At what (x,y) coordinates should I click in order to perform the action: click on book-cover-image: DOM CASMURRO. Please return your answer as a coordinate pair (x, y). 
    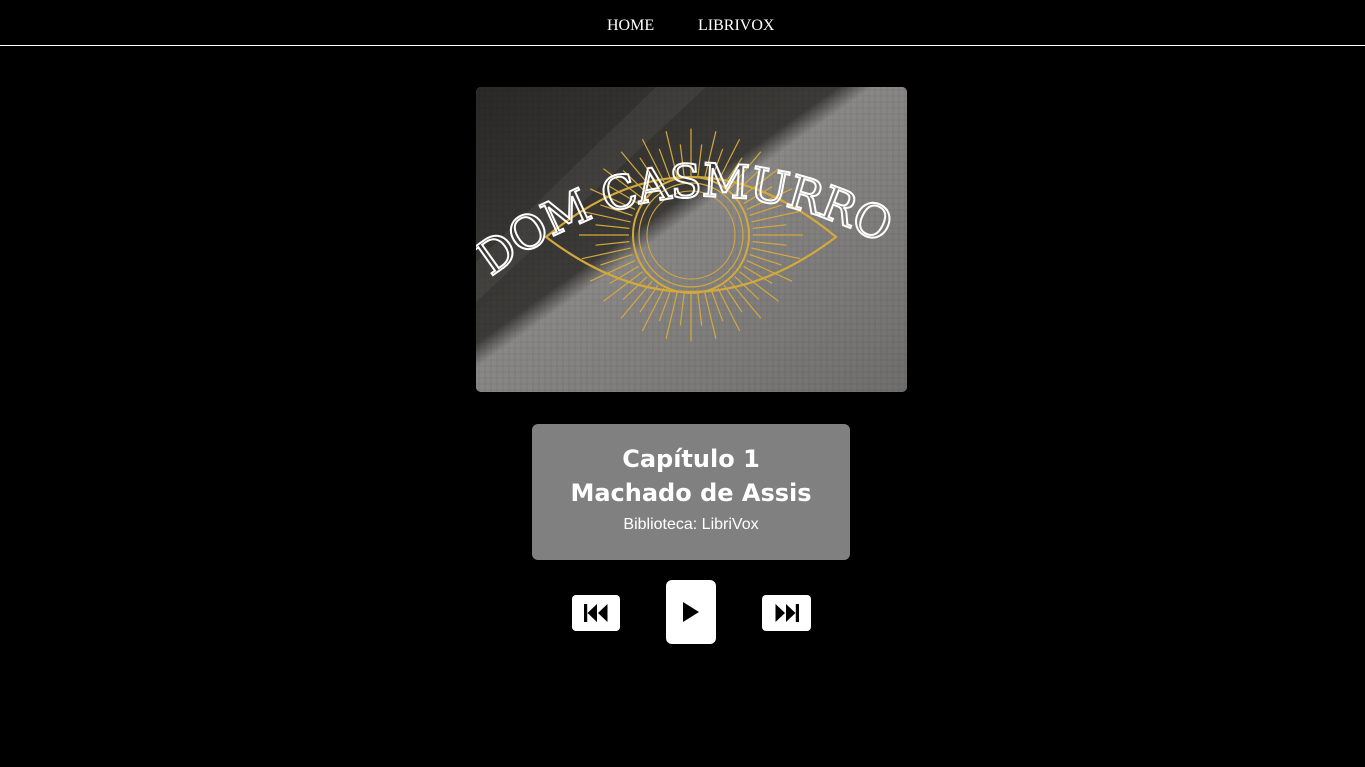
    Looking at the image, I should click on (691, 239).